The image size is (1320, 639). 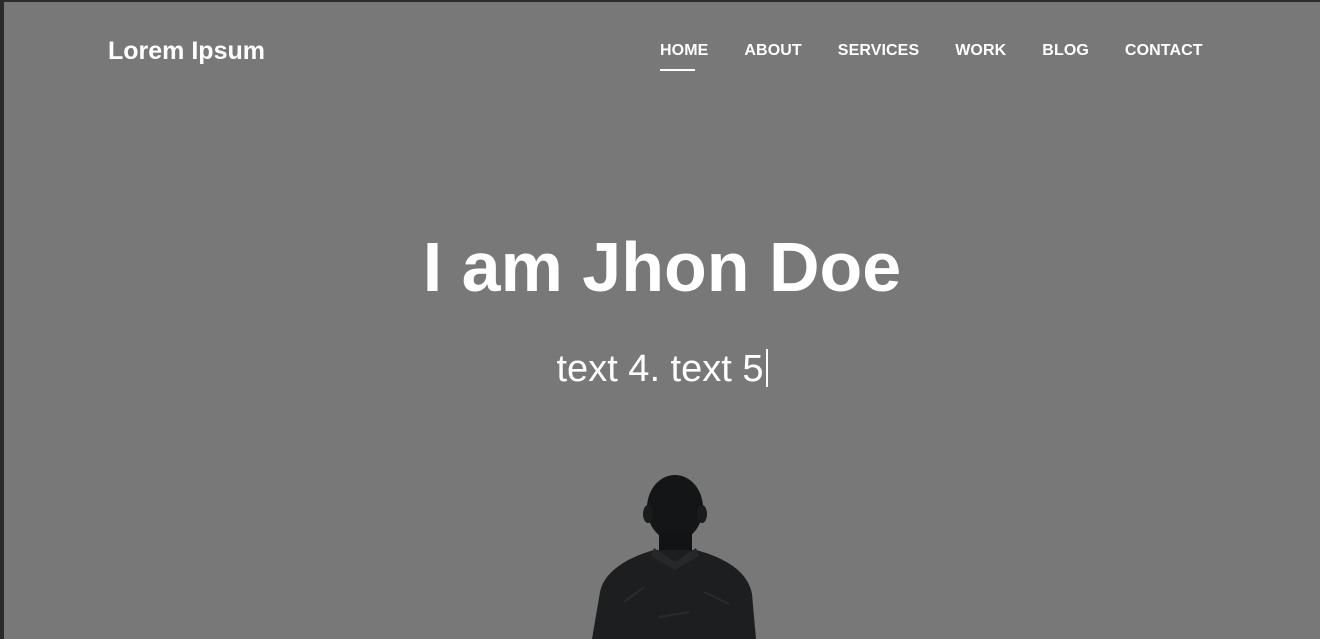 I want to click on nav-item-label: SERVICES, so click(x=878, y=50).